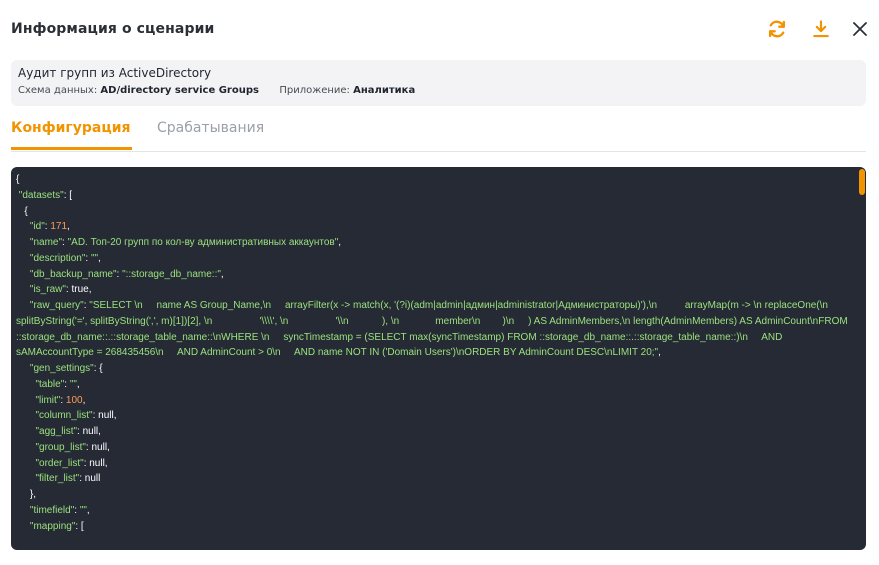 This screenshot has width=879, height=565. I want to click on code-token: "raw_query", so click(50, 305).